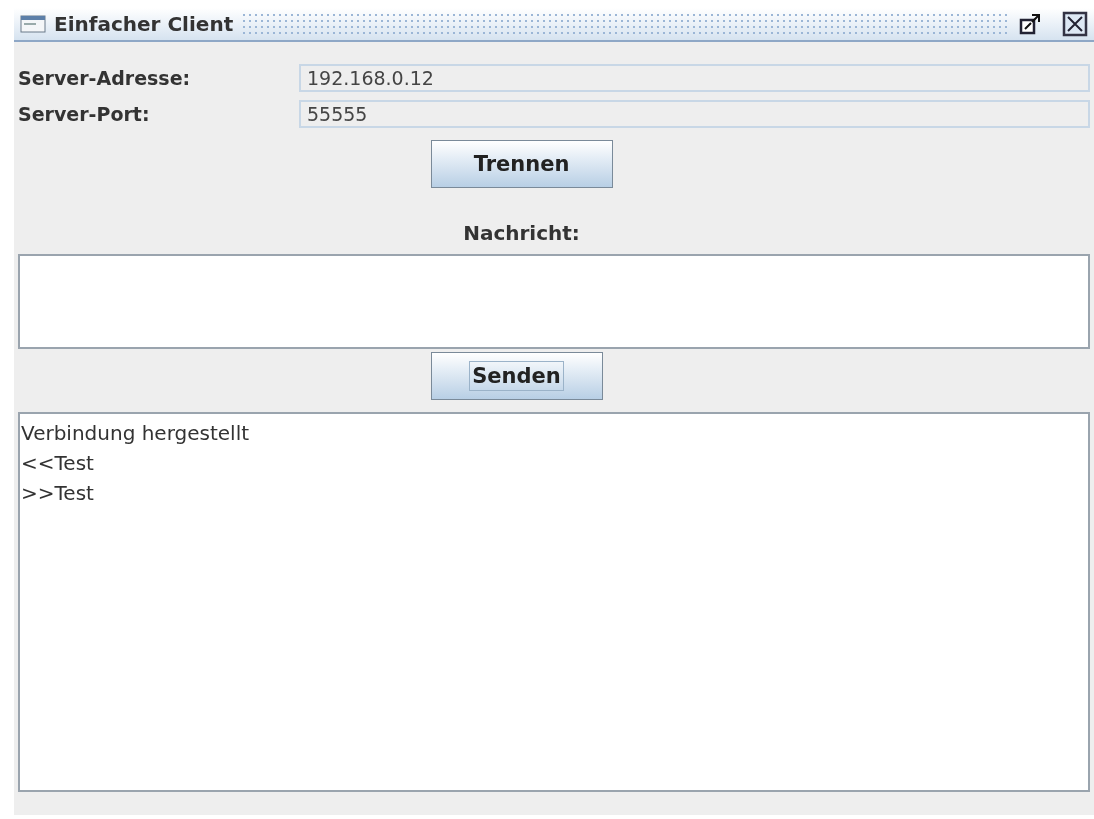 The image size is (1094, 819). I want to click on field-label: Server-Port:, so click(84, 114).